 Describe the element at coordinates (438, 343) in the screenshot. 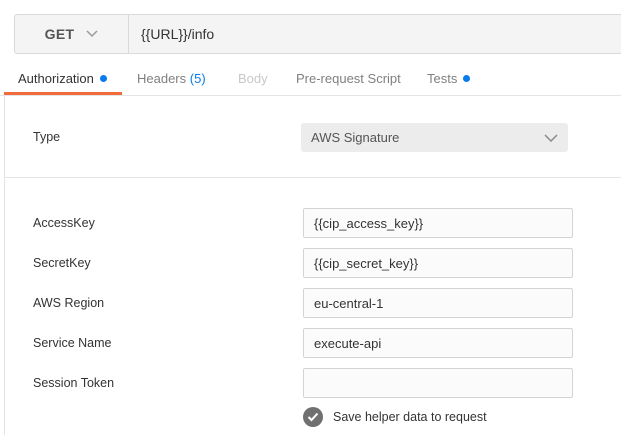

I see `service-name-field` at that location.